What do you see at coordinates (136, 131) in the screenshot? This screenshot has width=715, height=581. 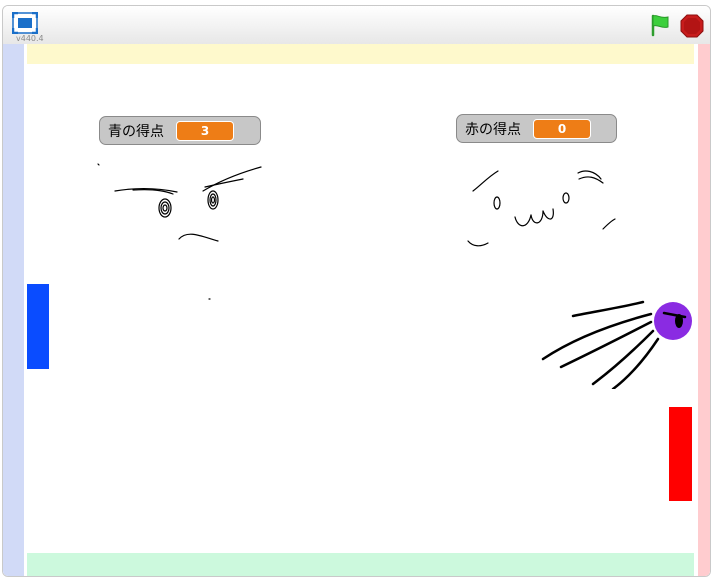 I see `blue-score-label: 青の得点` at bounding box center [136, 131].